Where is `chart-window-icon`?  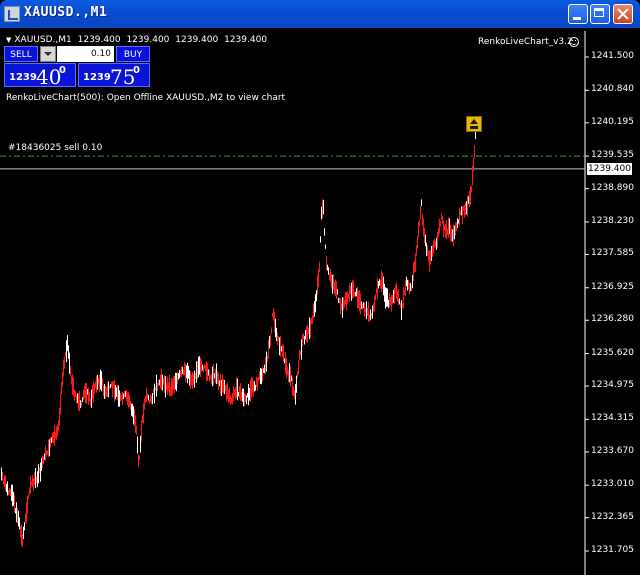
chart-window-icon is located at coordinates (12, 14).